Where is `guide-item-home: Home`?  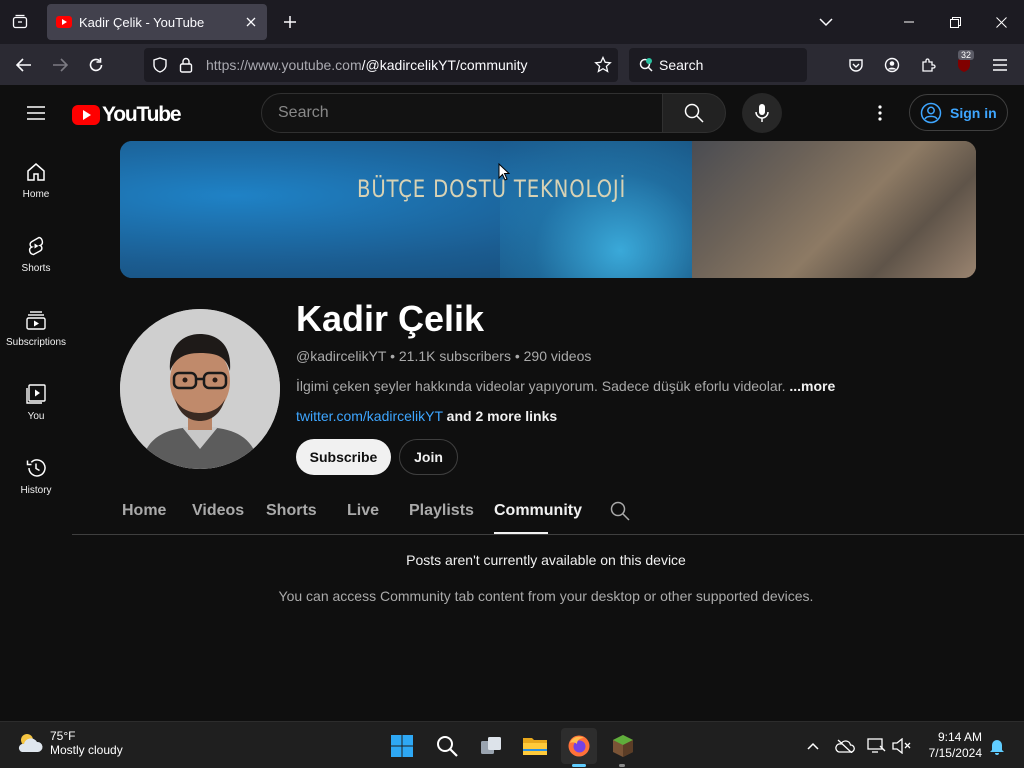 guide-item-home: Home is located at coordinates (36, 178).